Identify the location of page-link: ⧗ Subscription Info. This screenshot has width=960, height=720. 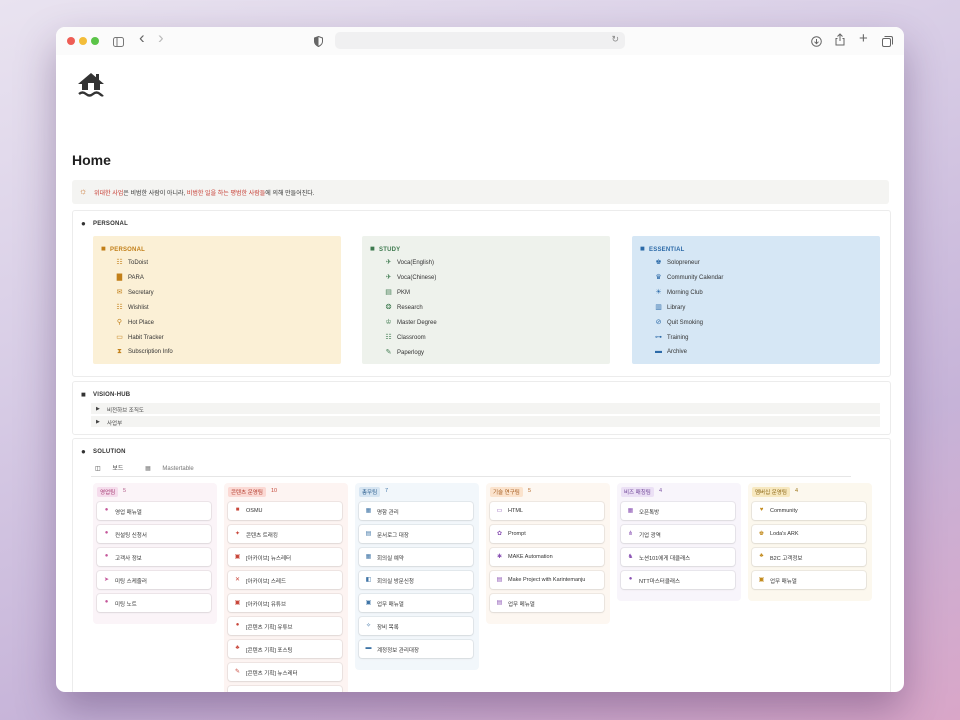
(144, 352).